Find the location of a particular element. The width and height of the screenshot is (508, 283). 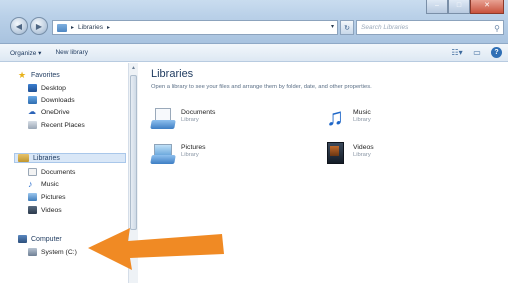

close-button: ✕ is located at coordinates (487, 7).